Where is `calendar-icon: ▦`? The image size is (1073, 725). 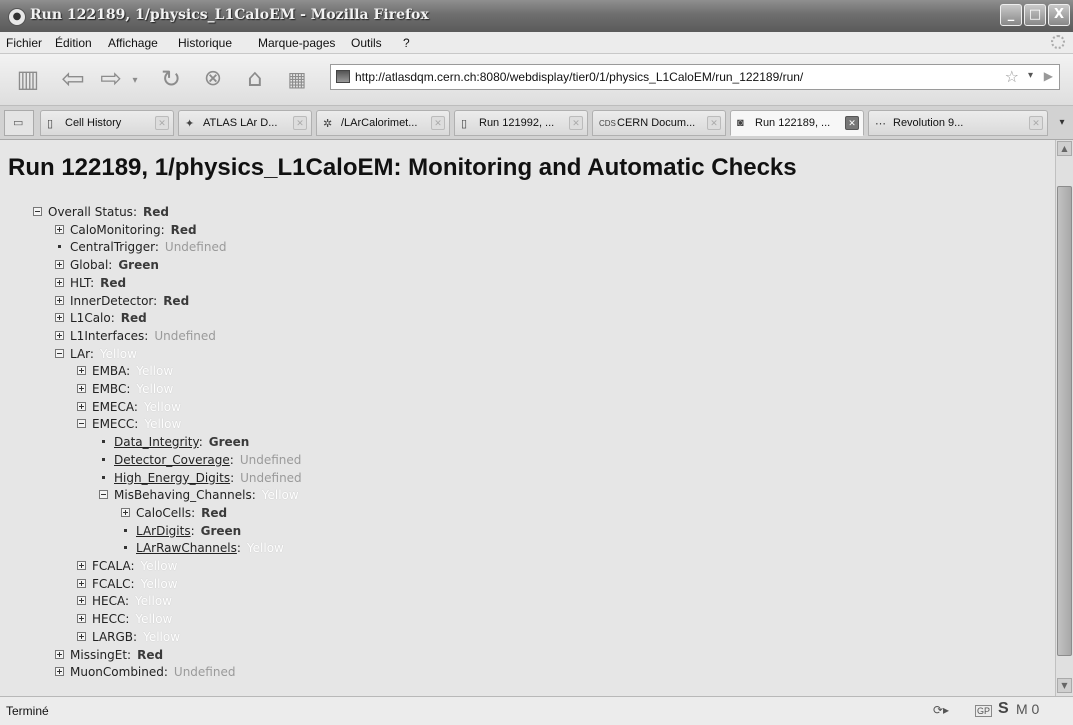 calendar-icon: ▦ is located at coordinates (297, 79).